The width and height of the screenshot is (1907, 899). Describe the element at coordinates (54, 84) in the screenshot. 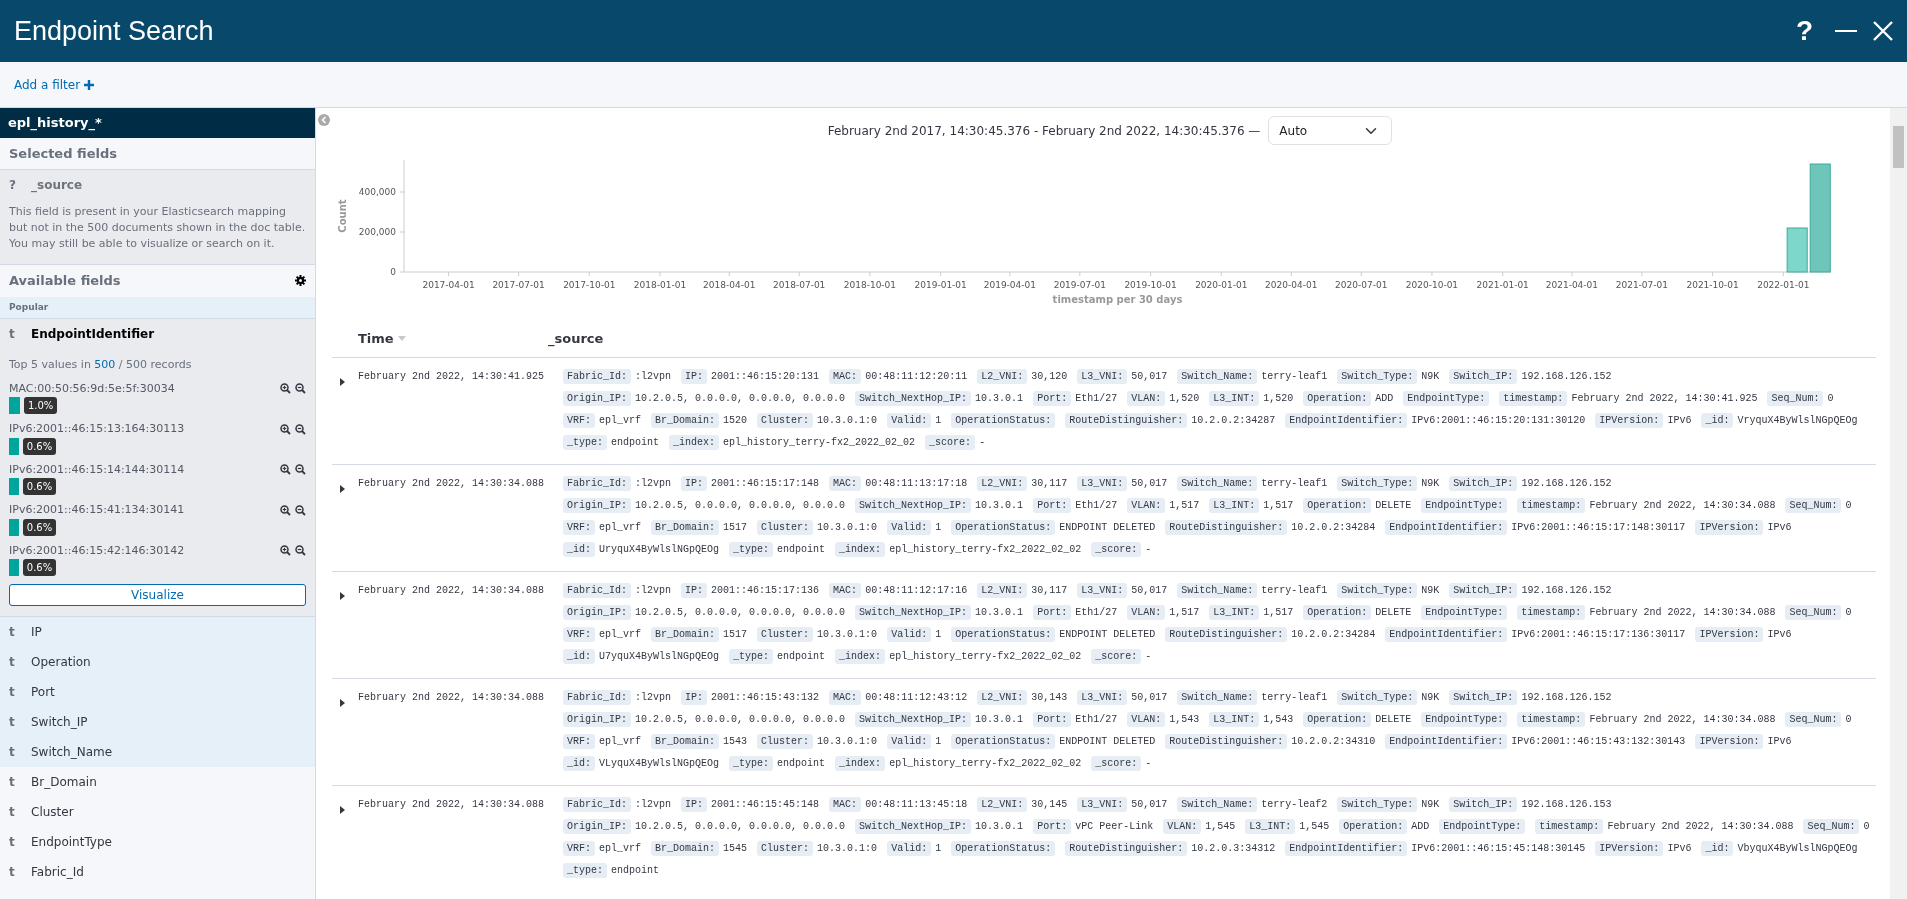

I see `add-filter-link: Add a filter` at that location.